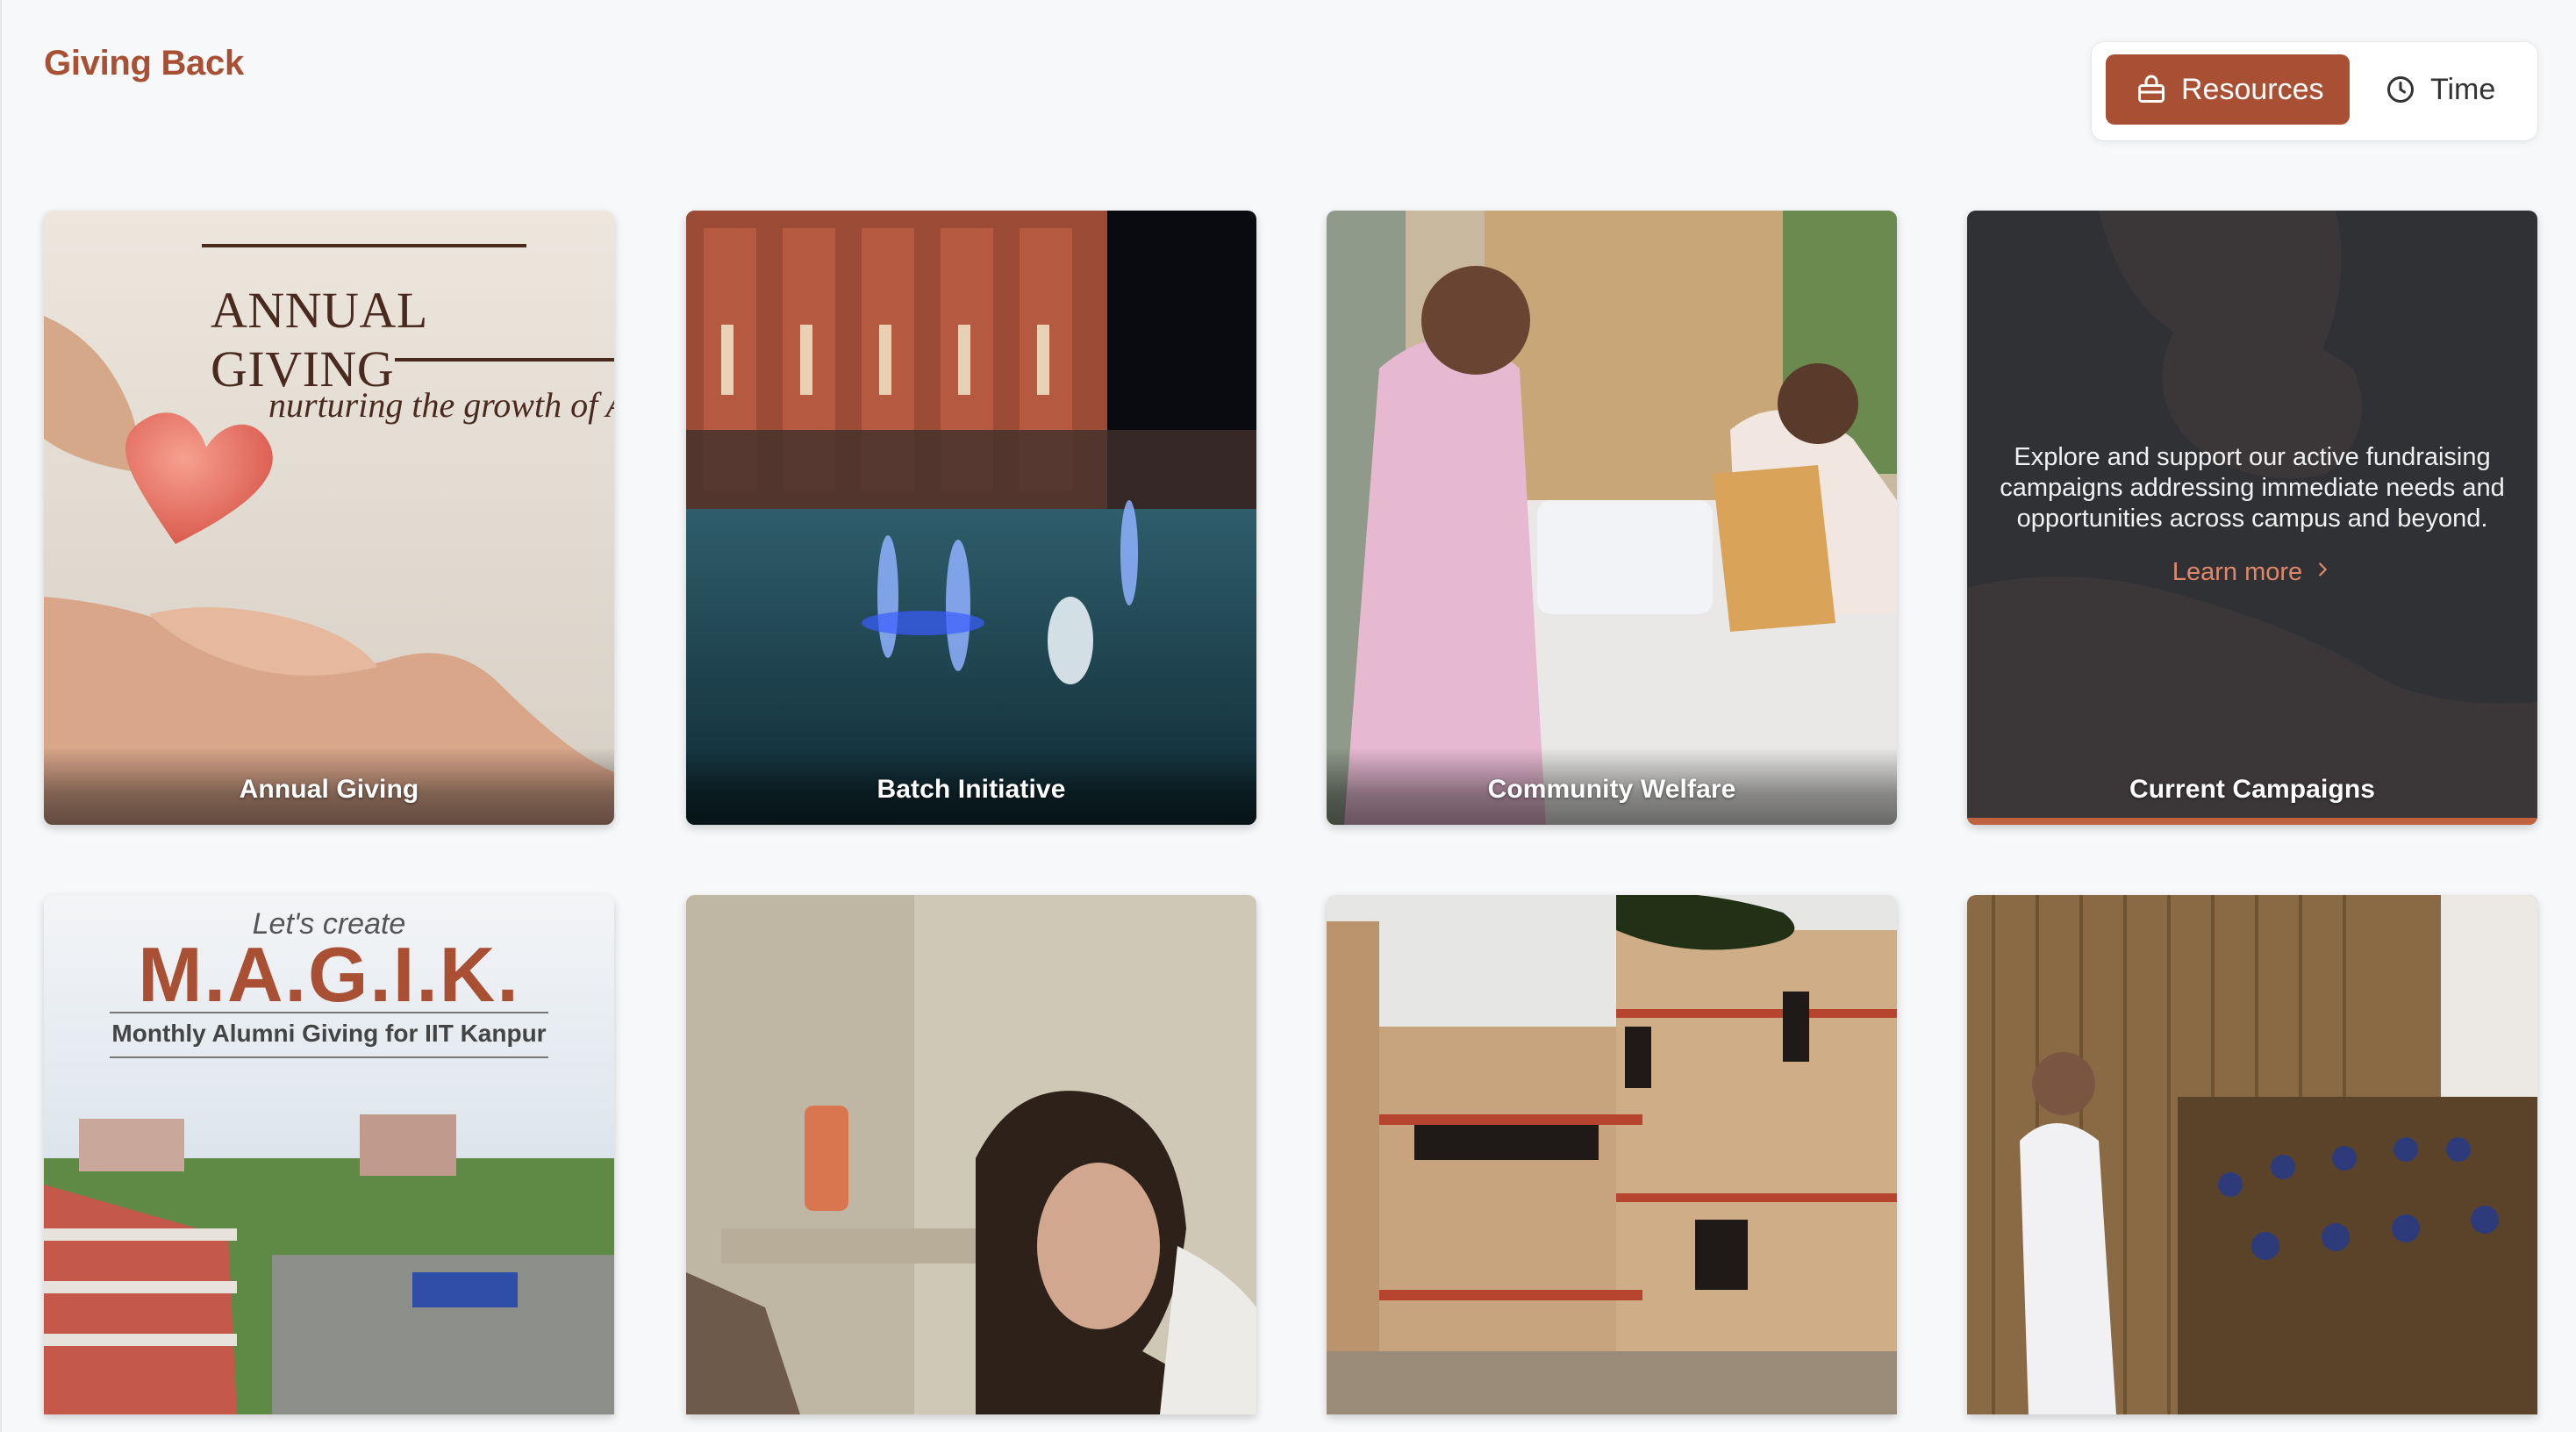 The width and height of the screenshot is (2576, 1432). Describe the element at coordinates (329, 974) in the screenshot. I see `magik-title: M.A.G.I.K.` at that location.